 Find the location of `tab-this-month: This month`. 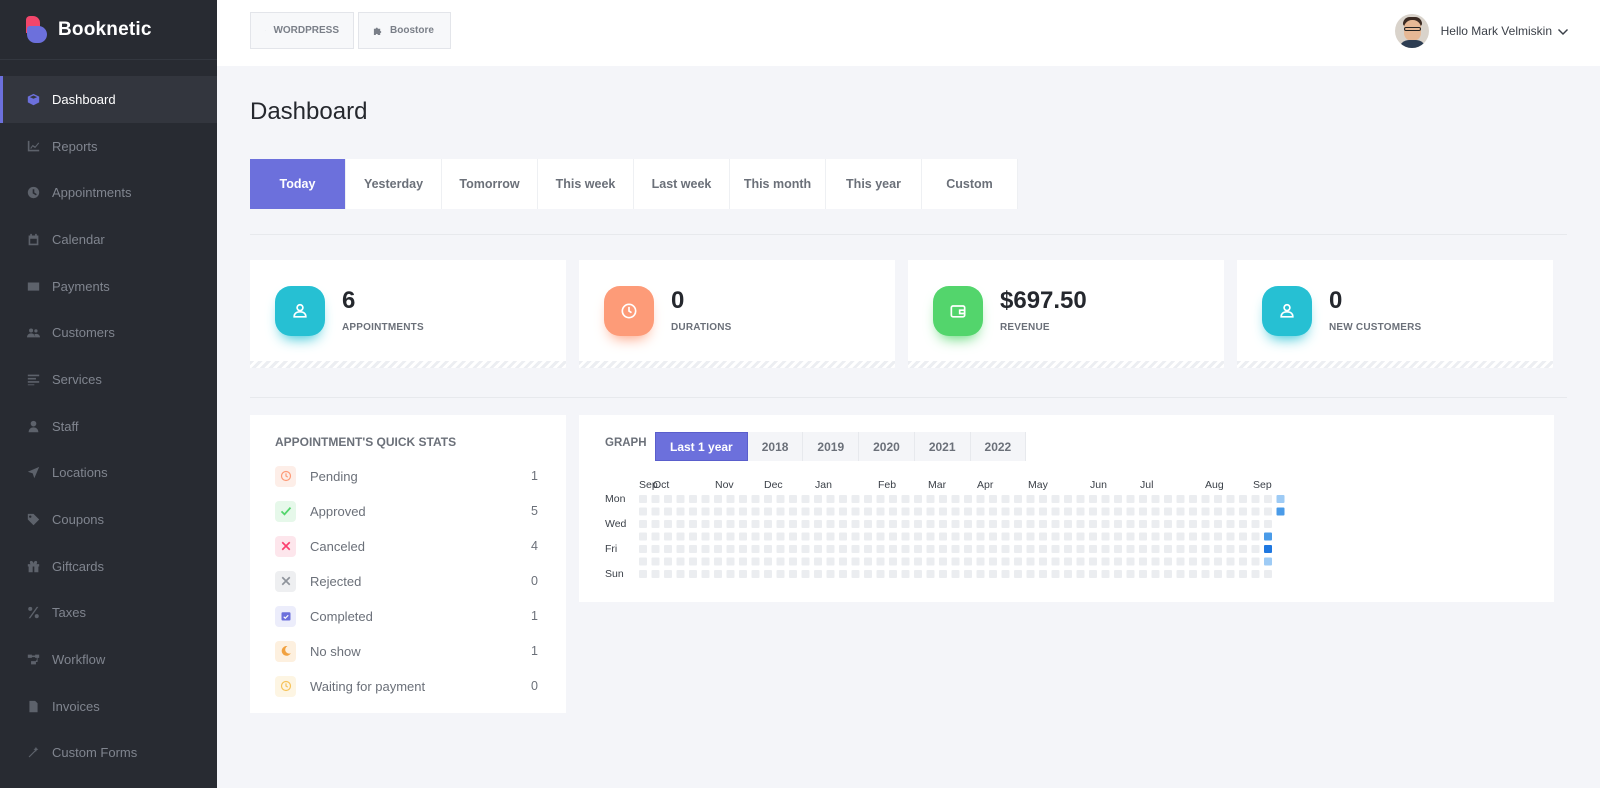

tab-this-month: This month is located at coordinates (778, 184).